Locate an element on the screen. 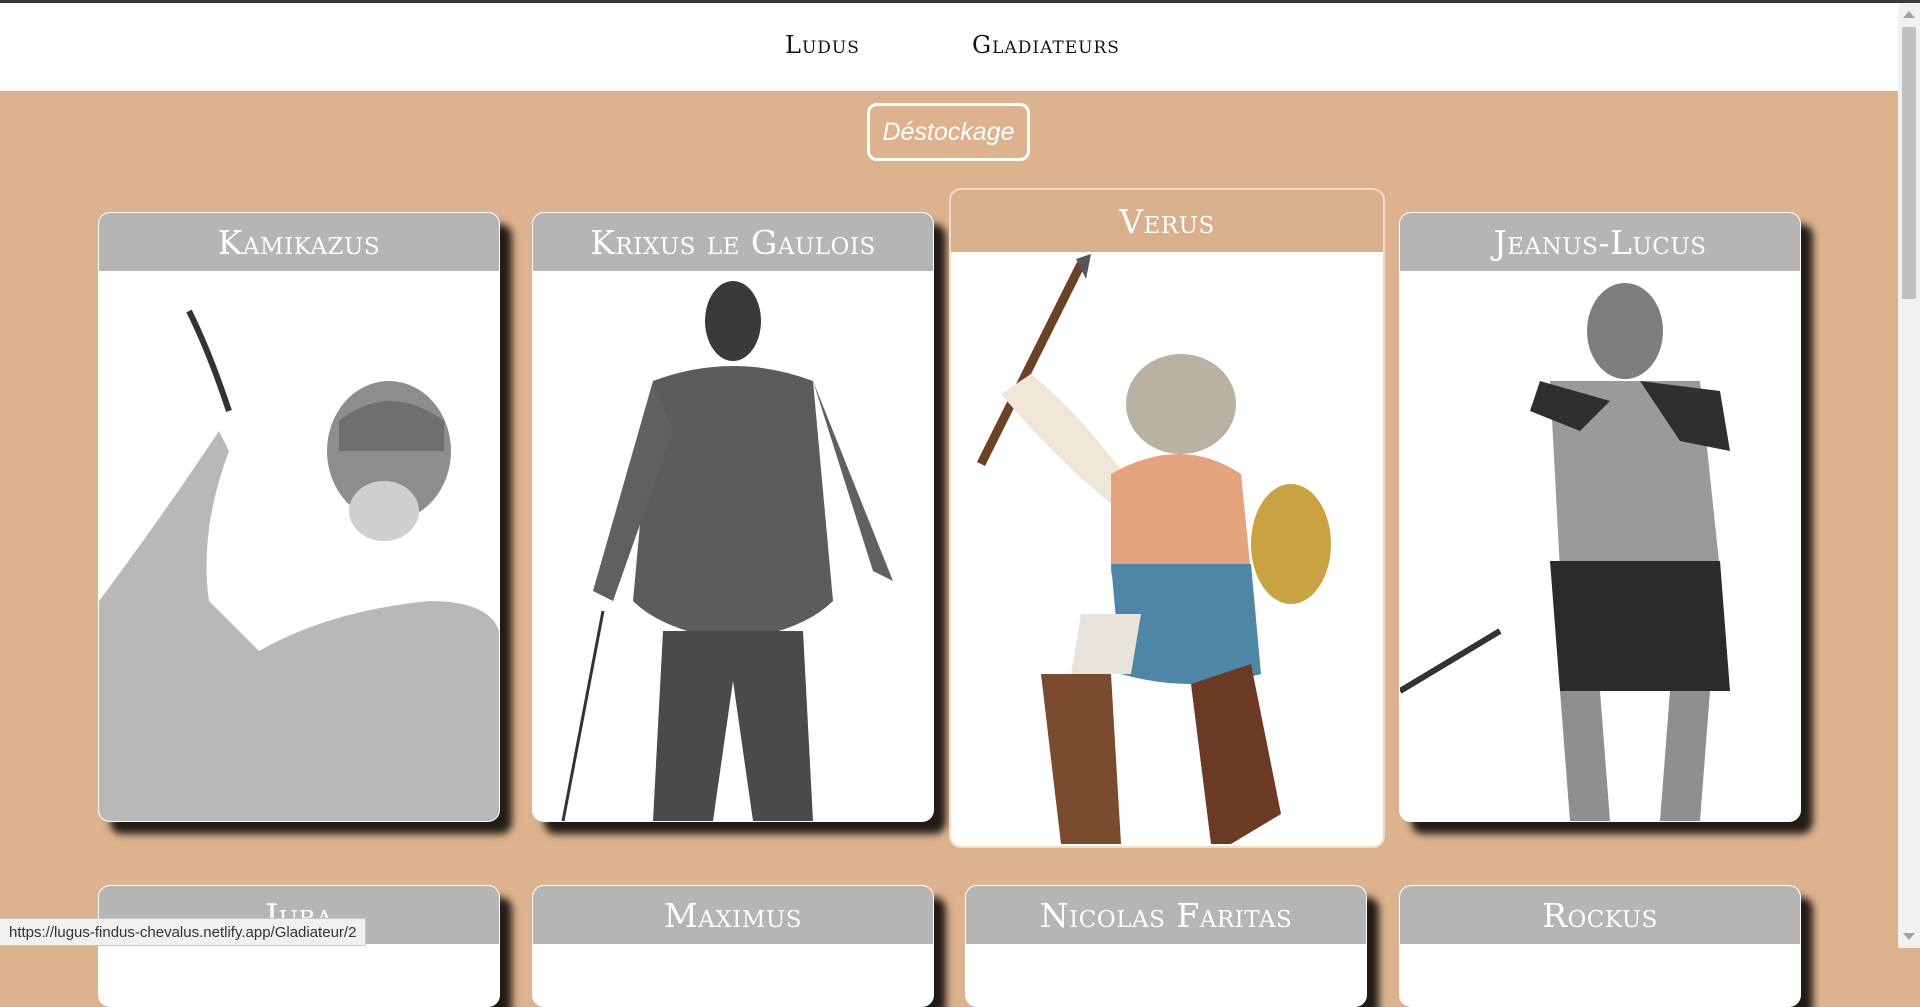 This screenshot has width=1920, height=1007. gladiator-card: Nicolas Faritas is located at coordinates (1166, 946).